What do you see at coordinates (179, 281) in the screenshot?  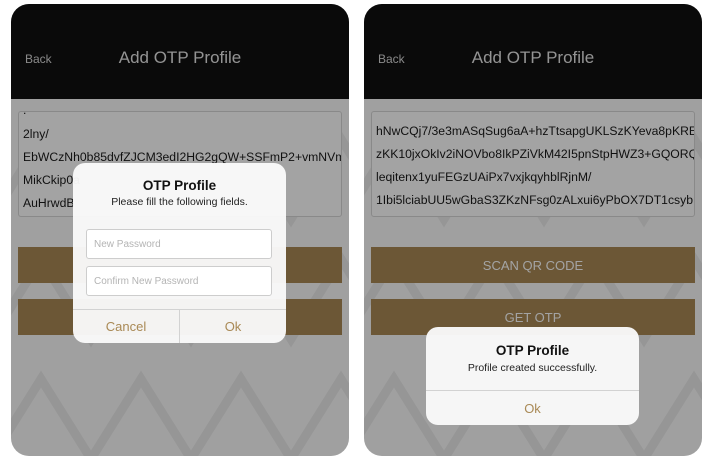 I see `confirm-password-input` at bounding box center [179, 281].